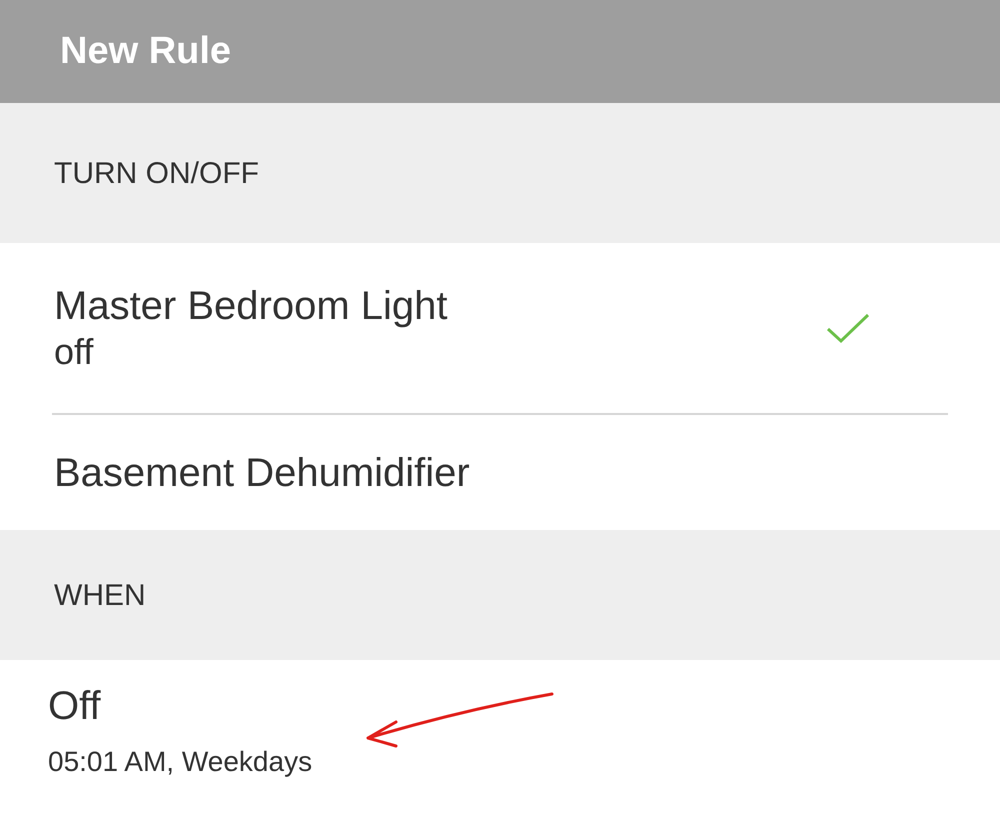 This screenshot has height=823, width=1000. Describe the element at coordinates (100, 596) in the screenshot. I see `section-title: WHEN` at that location.